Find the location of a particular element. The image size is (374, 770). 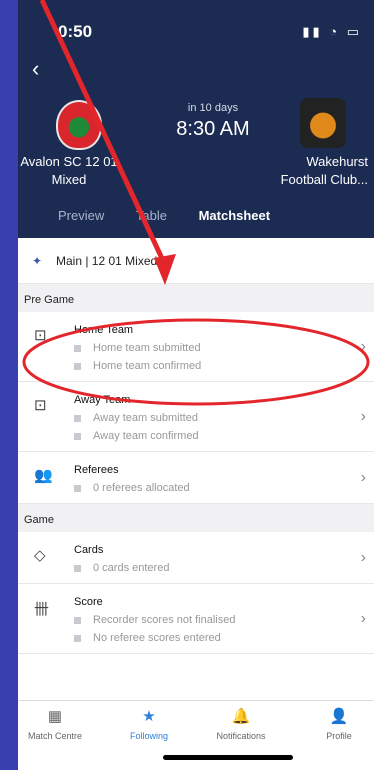

tabbar-label: Notifications is located at coordinates (241, 736).